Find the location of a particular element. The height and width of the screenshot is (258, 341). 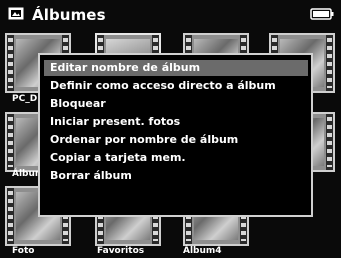

menu-item-copy-to-card: Copiar a tarjeta mem. is located at coordinates (176, 158).